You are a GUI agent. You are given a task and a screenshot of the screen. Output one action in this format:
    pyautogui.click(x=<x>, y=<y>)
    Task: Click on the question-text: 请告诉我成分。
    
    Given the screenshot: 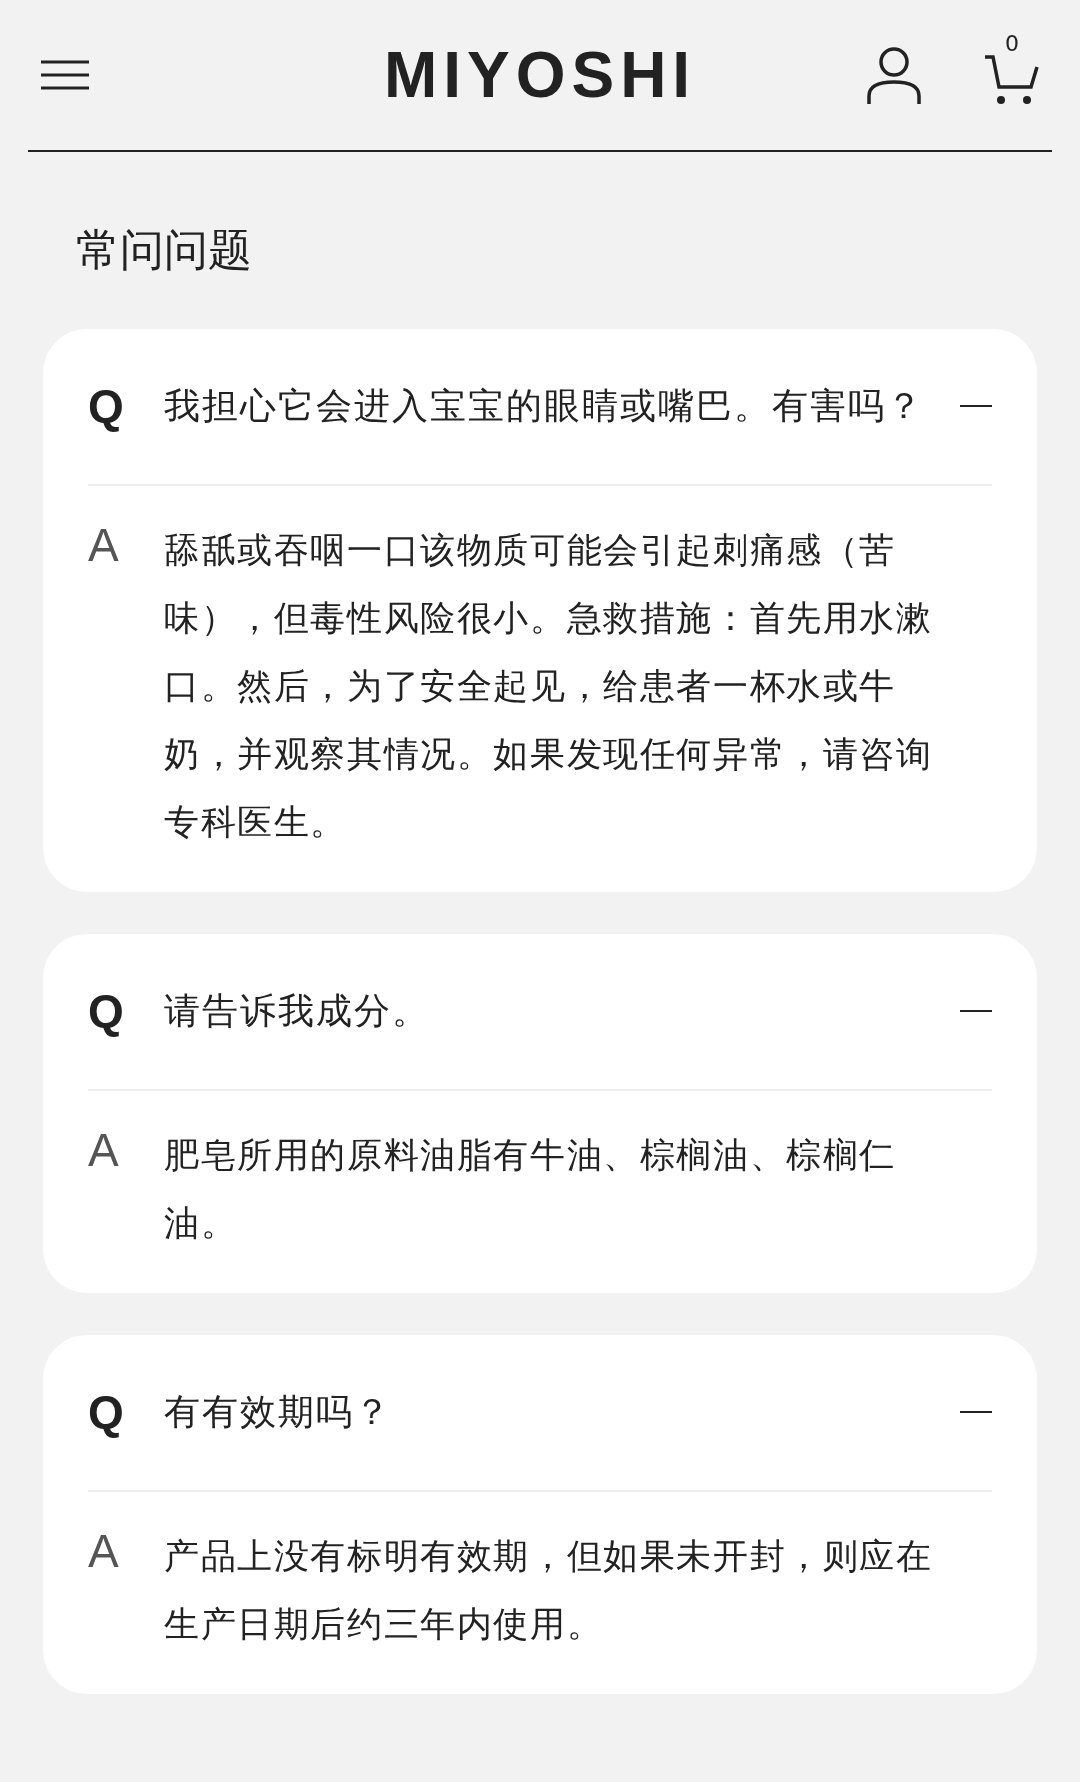 What is the action you would take?
    pyautogui.click(x=562, y=1011)
    